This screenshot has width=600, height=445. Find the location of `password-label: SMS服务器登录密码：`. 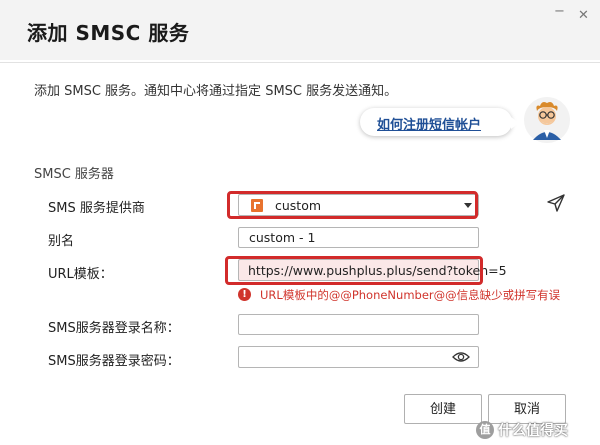

password-label: SMS服务器登录密码： is located at coordinates (114, 361).